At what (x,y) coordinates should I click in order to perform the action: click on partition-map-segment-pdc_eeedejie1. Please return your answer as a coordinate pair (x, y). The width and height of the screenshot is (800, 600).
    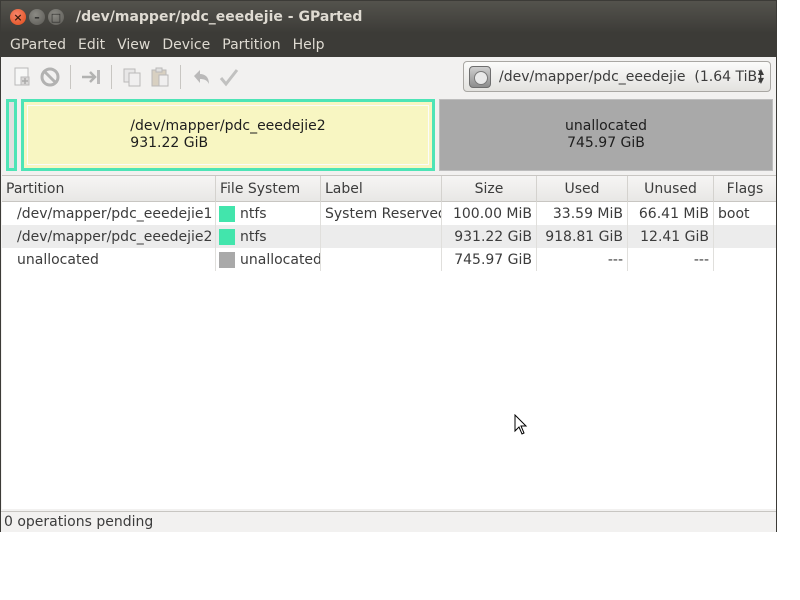
    Looking at the image, I should click on (11, 135).